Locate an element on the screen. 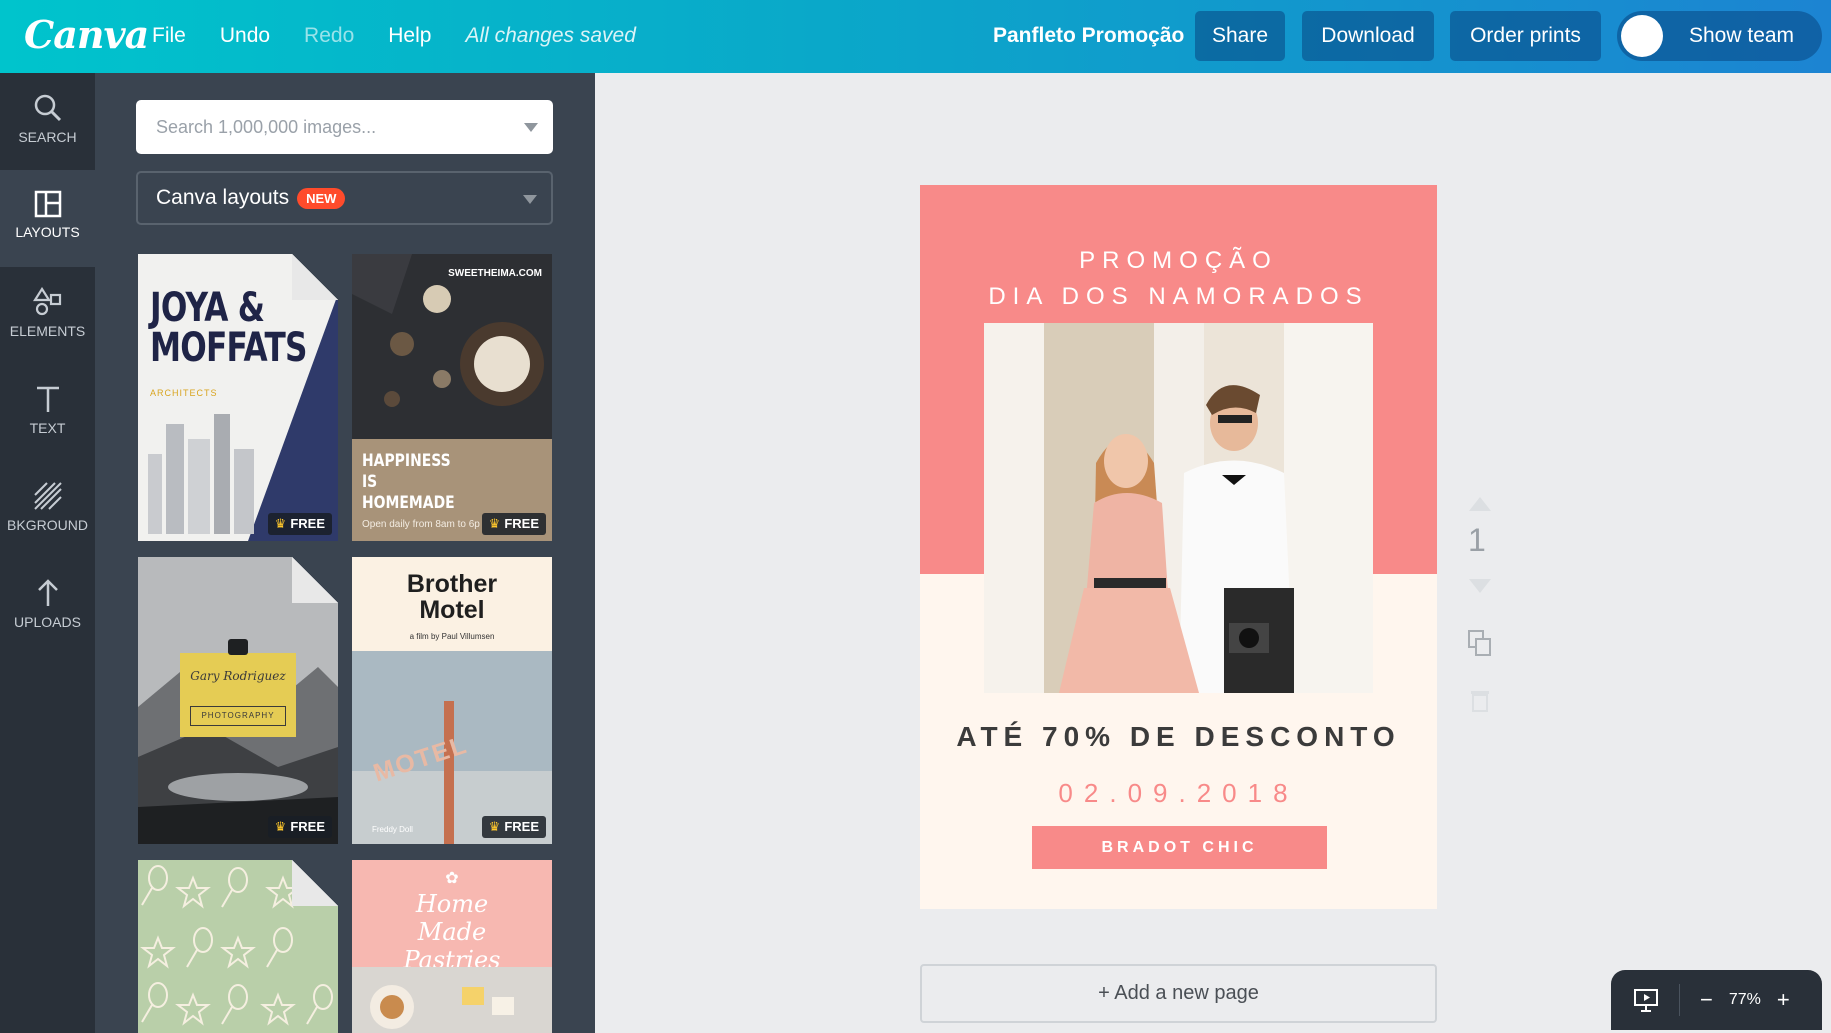 This screenshot has width=1831, height=1033. zoom-level: 77% is located at coordinates (1745, 1000).